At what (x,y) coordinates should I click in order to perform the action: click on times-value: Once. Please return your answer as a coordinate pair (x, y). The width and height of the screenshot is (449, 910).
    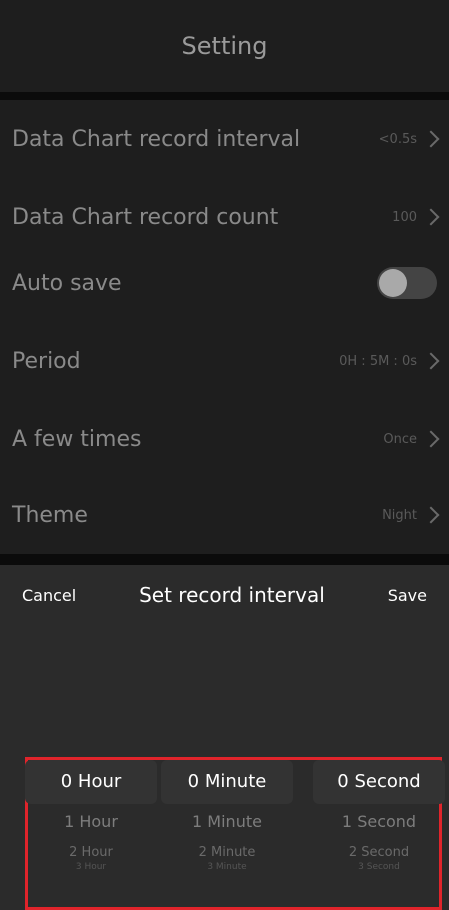
    Looking at the image, I should click on (400, 439).